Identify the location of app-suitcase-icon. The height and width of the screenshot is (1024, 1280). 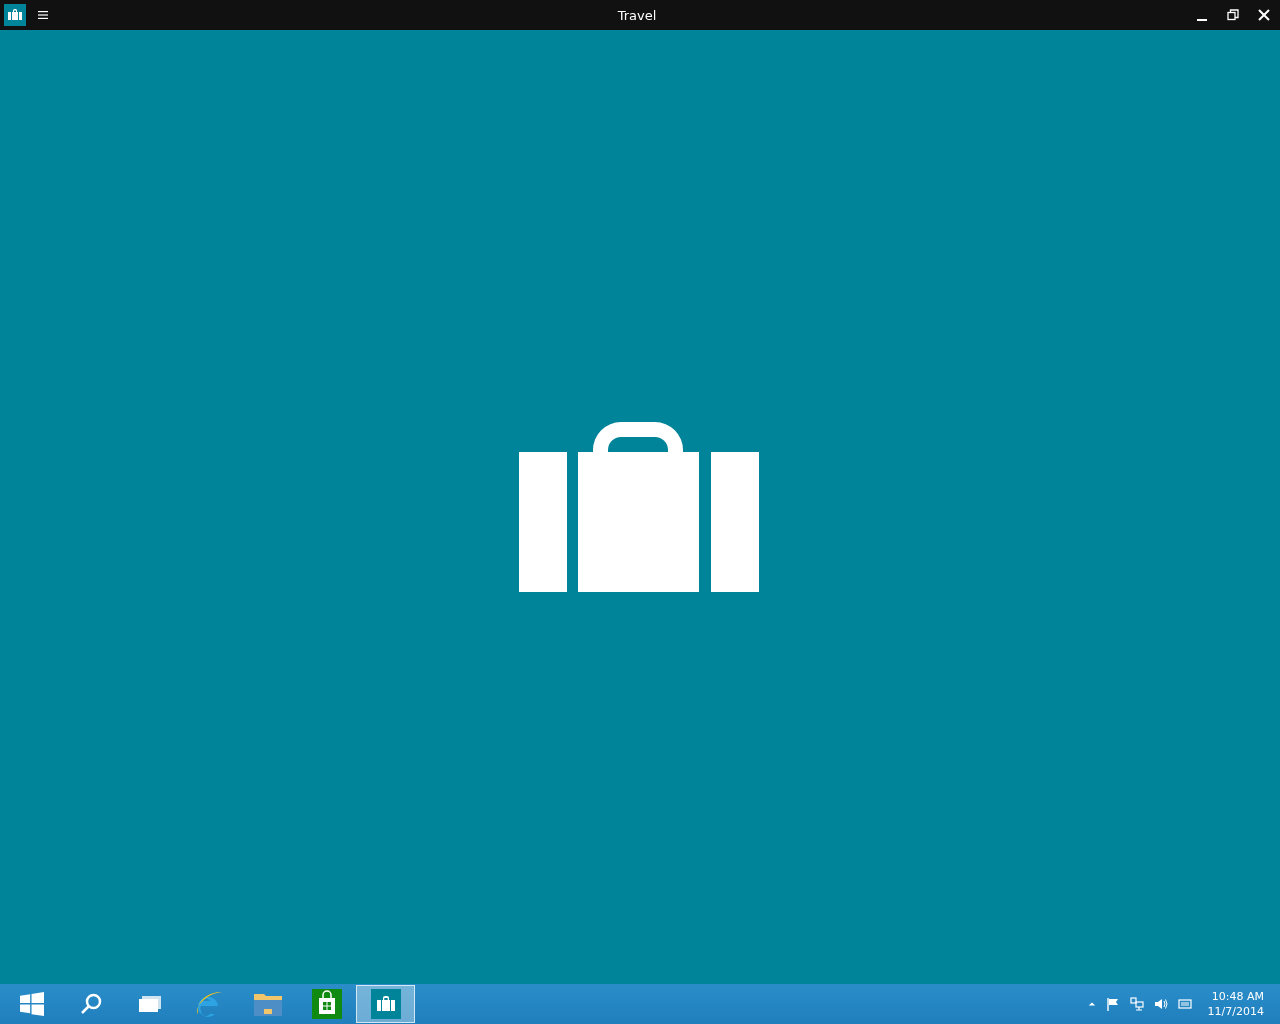
(15, 15).